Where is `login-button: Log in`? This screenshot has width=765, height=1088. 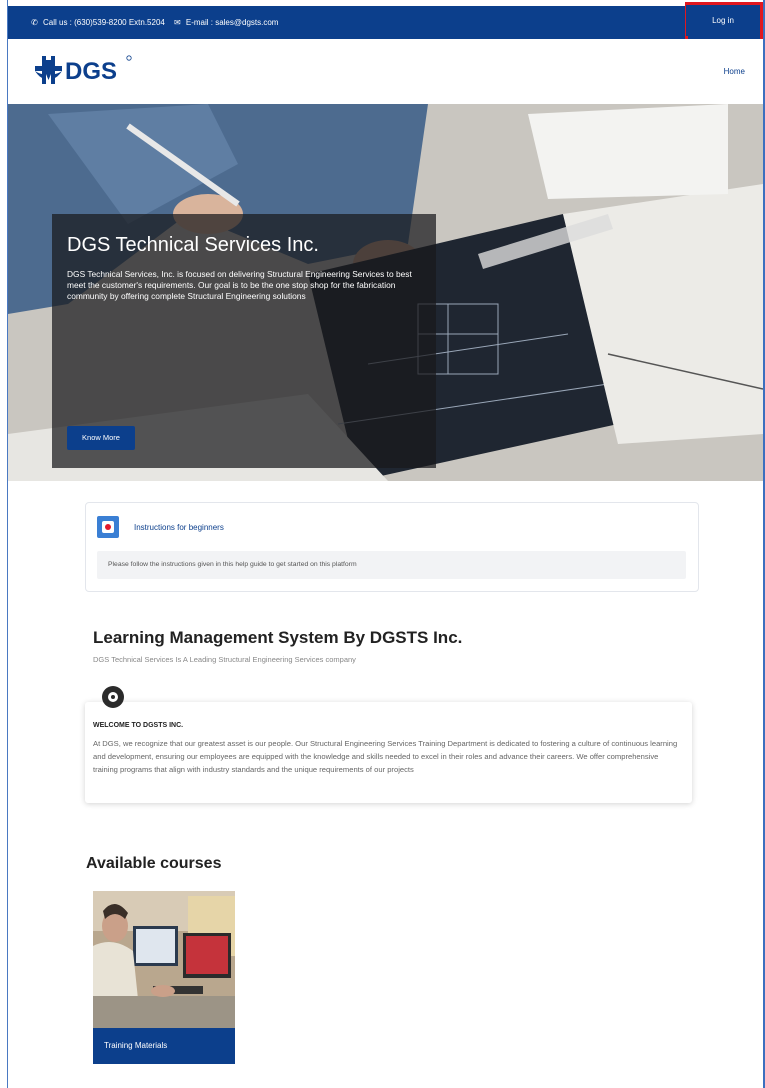 login-button: Log in is located at coordinates (723, 20).